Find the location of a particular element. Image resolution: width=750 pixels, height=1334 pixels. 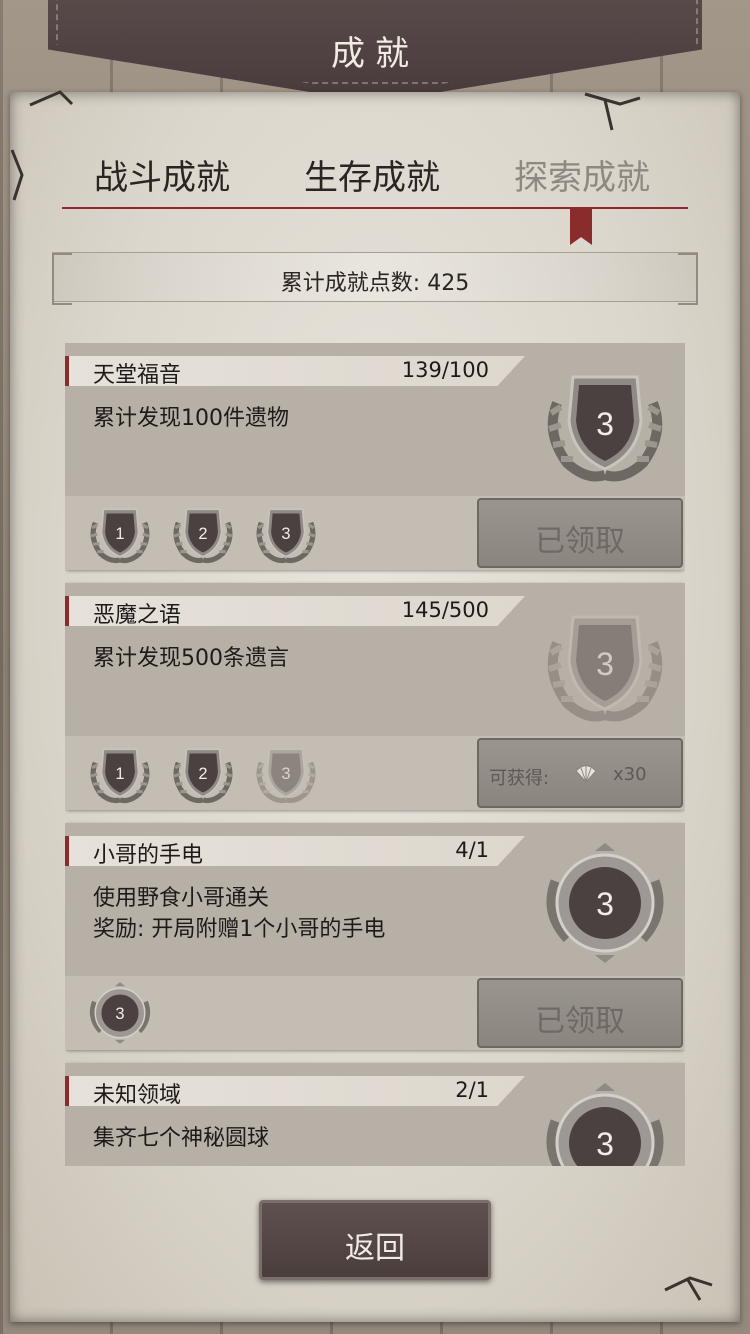

achievement-name: 未知领域 is located at coordinates (137, 1095).